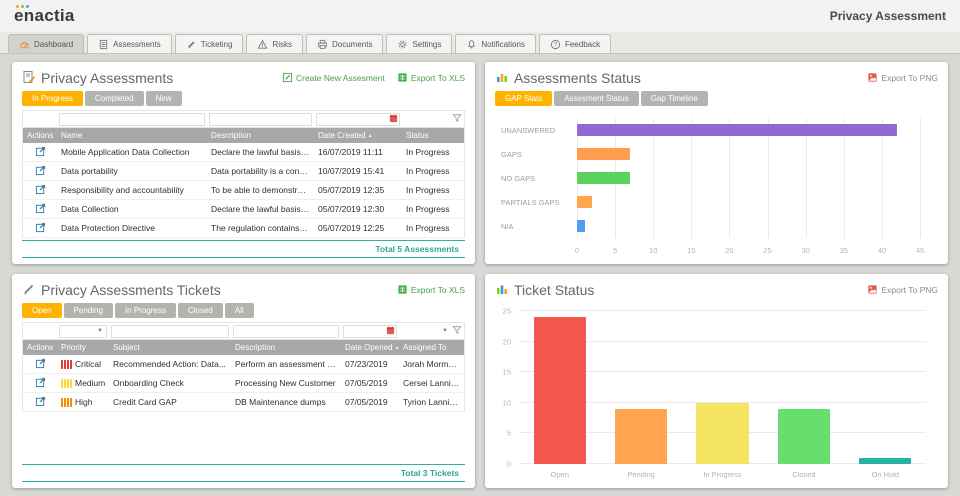 The width and height of the screenshot is (960, 496). What do you see at coordinates (370, 135) in the screenshot?
I see `sort-indicator-icon: ▲` at bounding box center [370, 135].